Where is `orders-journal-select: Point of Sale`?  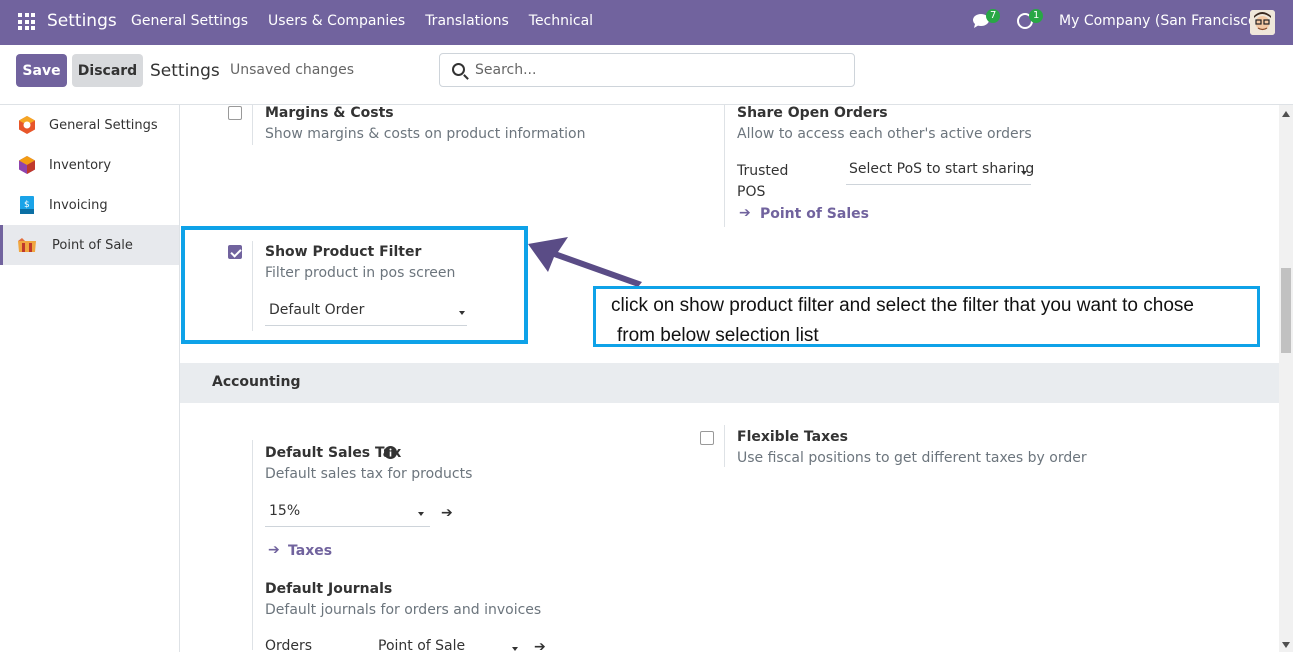
orders-journal-select: Point of Sale is located at coordinates (449, 645).